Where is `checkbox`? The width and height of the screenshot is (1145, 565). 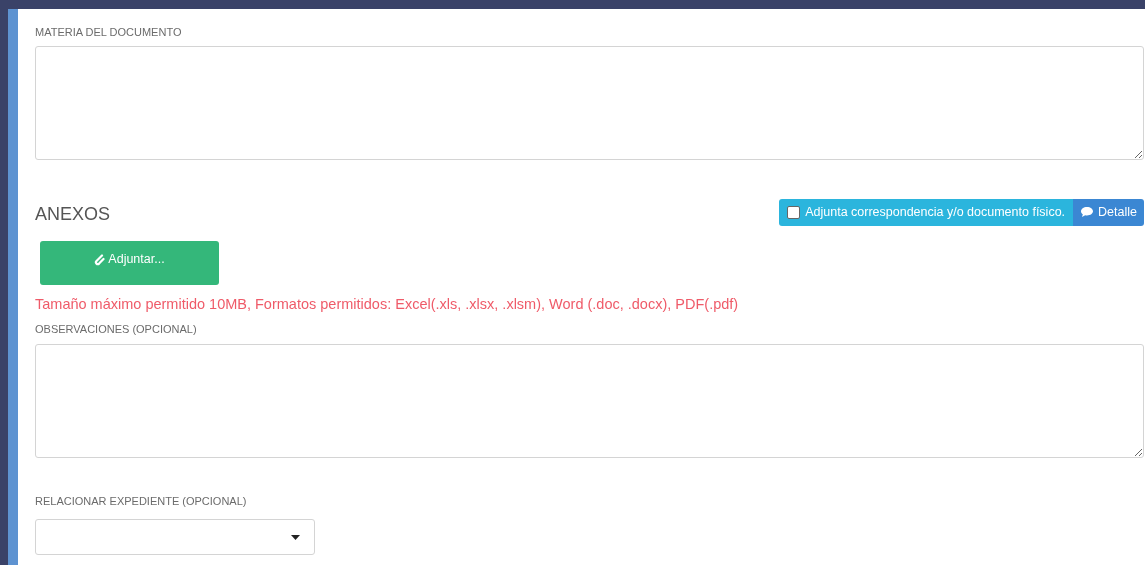 checkbox is located at coordinates (794, 212).